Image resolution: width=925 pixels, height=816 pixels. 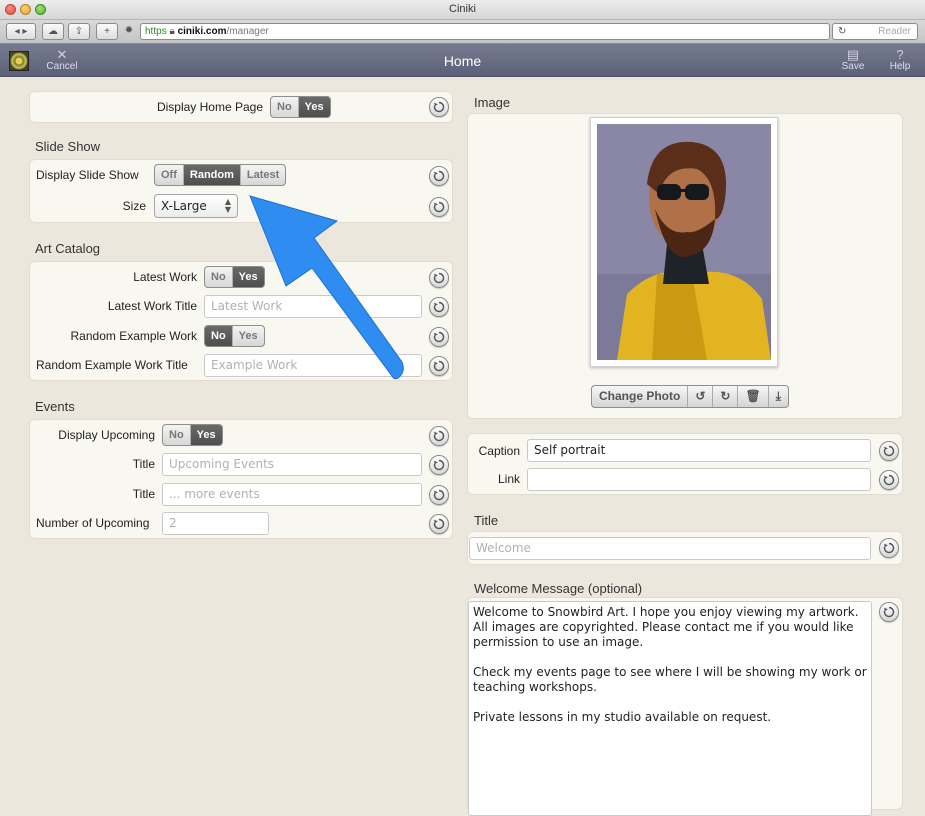 I want to click on save-icon: ▤, so click(x=853, y=54).